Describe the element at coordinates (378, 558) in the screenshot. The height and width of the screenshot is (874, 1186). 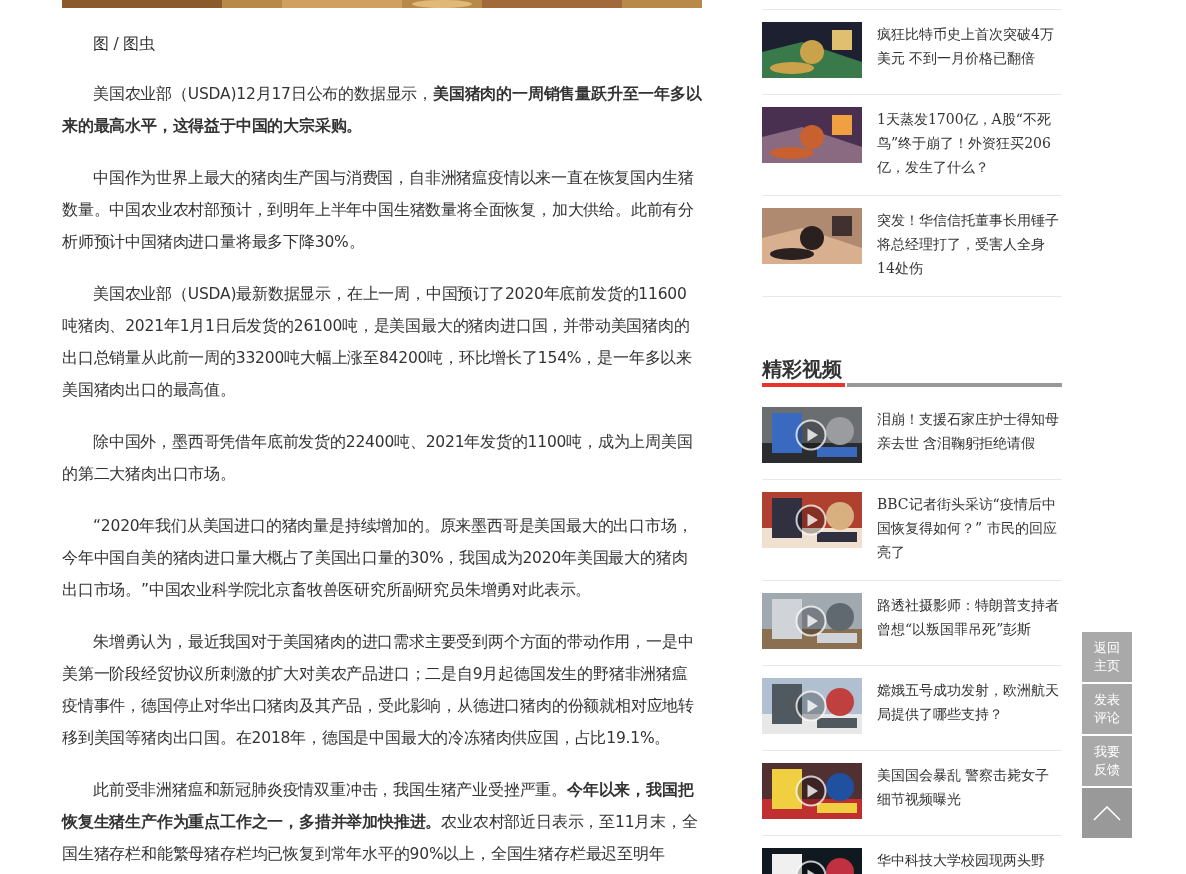
I see `article-paragraph: “2020年我们从美国进口的猪肉量是持续增加的。原来墨西哥是美国最大的出口市场，今年中国自美的猪肉进口量大概占了美国出口量的30%，我国成为2020年美国最大的猪肉出口市场。”中国农业科学院北京畜牧兽医研究所副研究员朱增勇对此表示。` at that location.